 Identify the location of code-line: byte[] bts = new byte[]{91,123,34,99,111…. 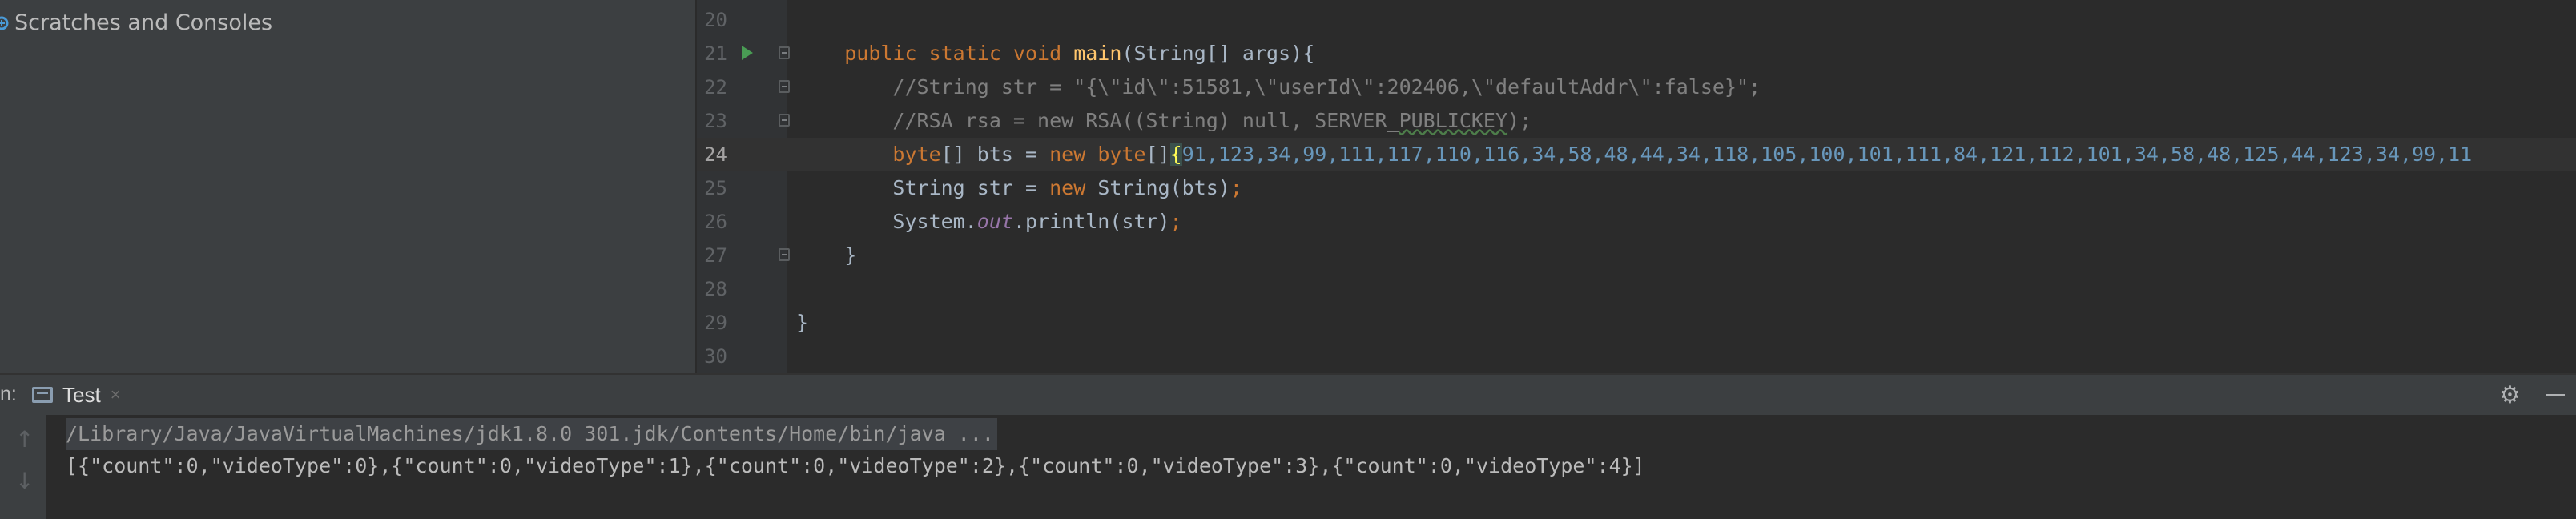
(1682, 154).